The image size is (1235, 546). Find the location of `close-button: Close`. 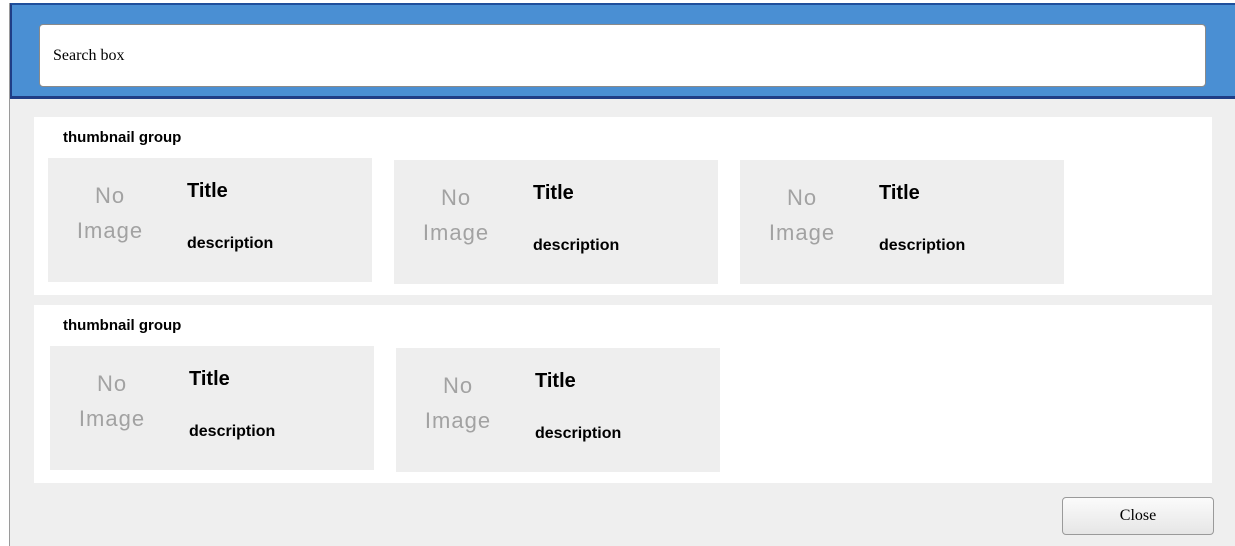

close-button: Close is located at coordinates (1138, 516).